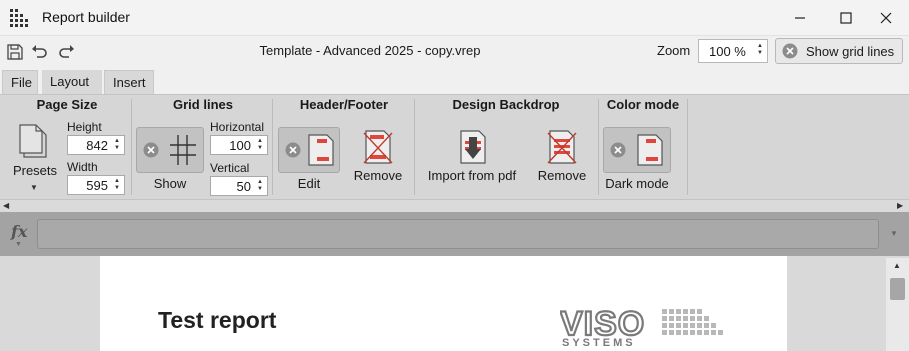 The height and width of the screenshot is (351, 909). I want to click on height-label: Height, so click(84, 127).